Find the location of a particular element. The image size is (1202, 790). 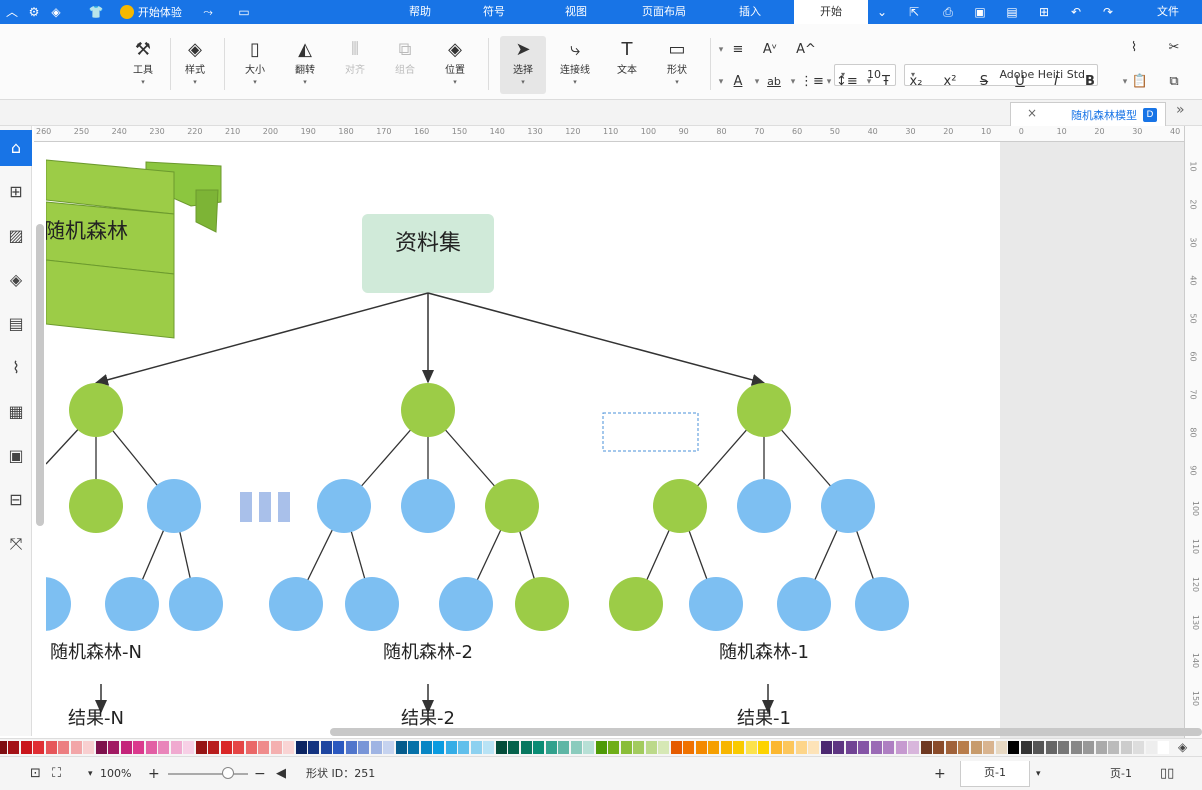

increase-font-icon: A^ is located at coordinates (806, 50).